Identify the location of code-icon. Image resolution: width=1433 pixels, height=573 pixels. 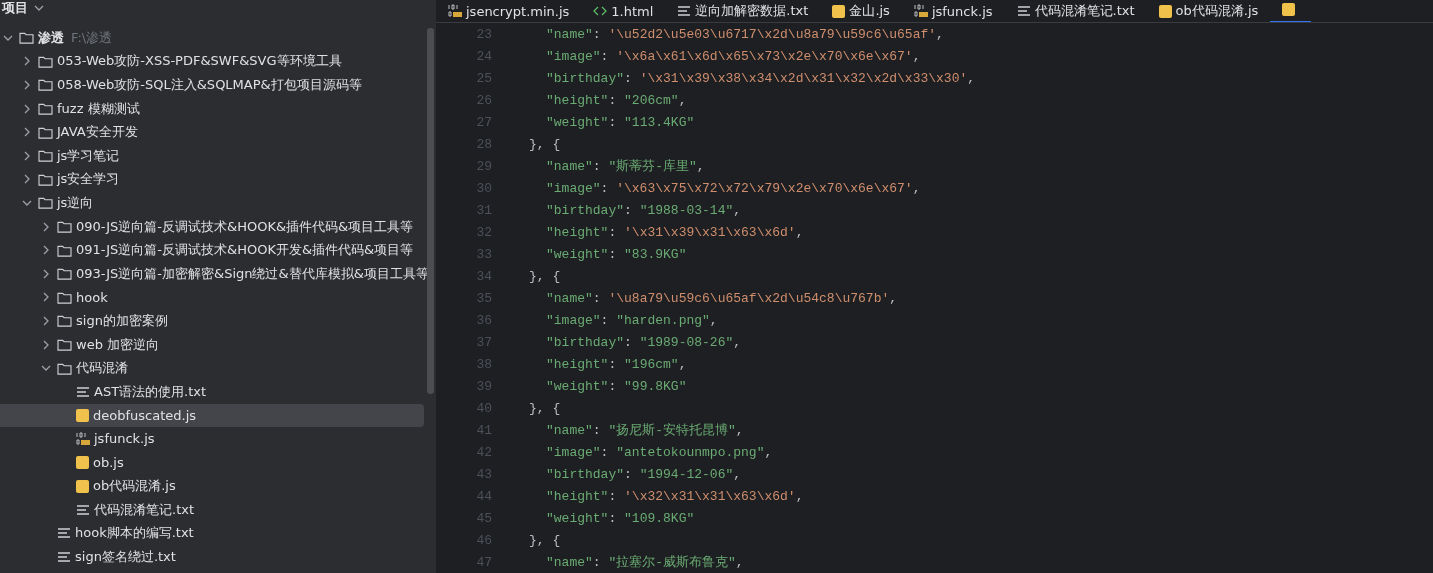
(600, 11).